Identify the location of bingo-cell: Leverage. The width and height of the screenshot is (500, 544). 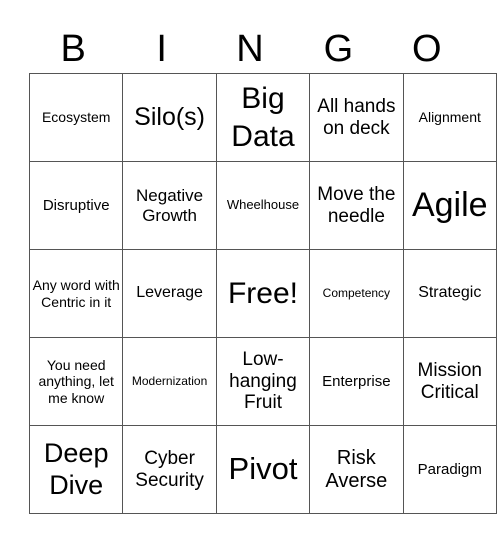
(169, 293).